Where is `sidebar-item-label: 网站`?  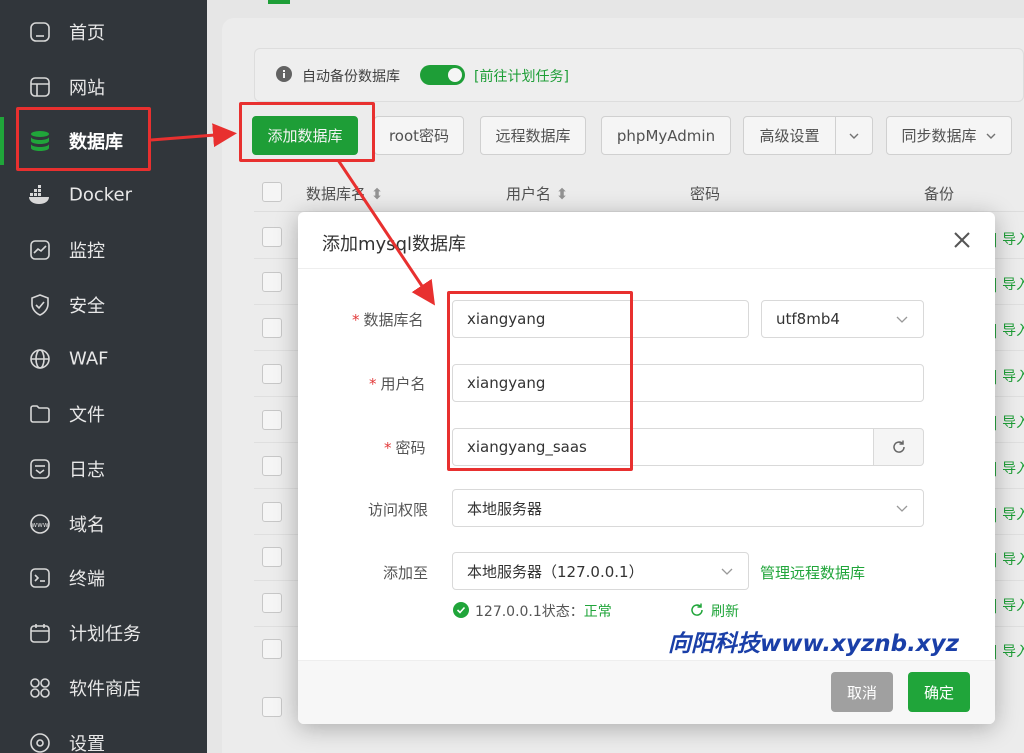
sidebar-item-label: 网站 is located at coordinates (87, 88).